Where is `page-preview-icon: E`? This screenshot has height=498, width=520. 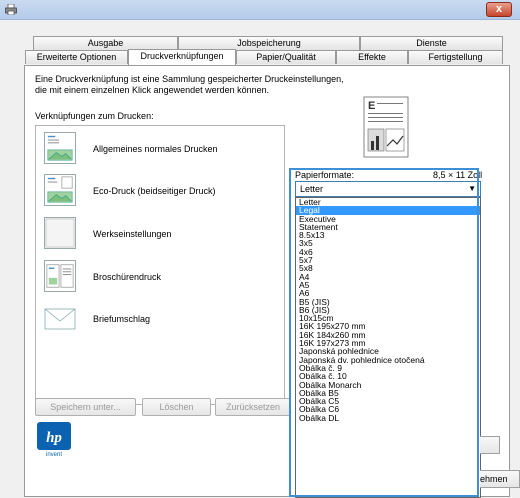
page-preview-icon: E is located at coordinates (386, 127).